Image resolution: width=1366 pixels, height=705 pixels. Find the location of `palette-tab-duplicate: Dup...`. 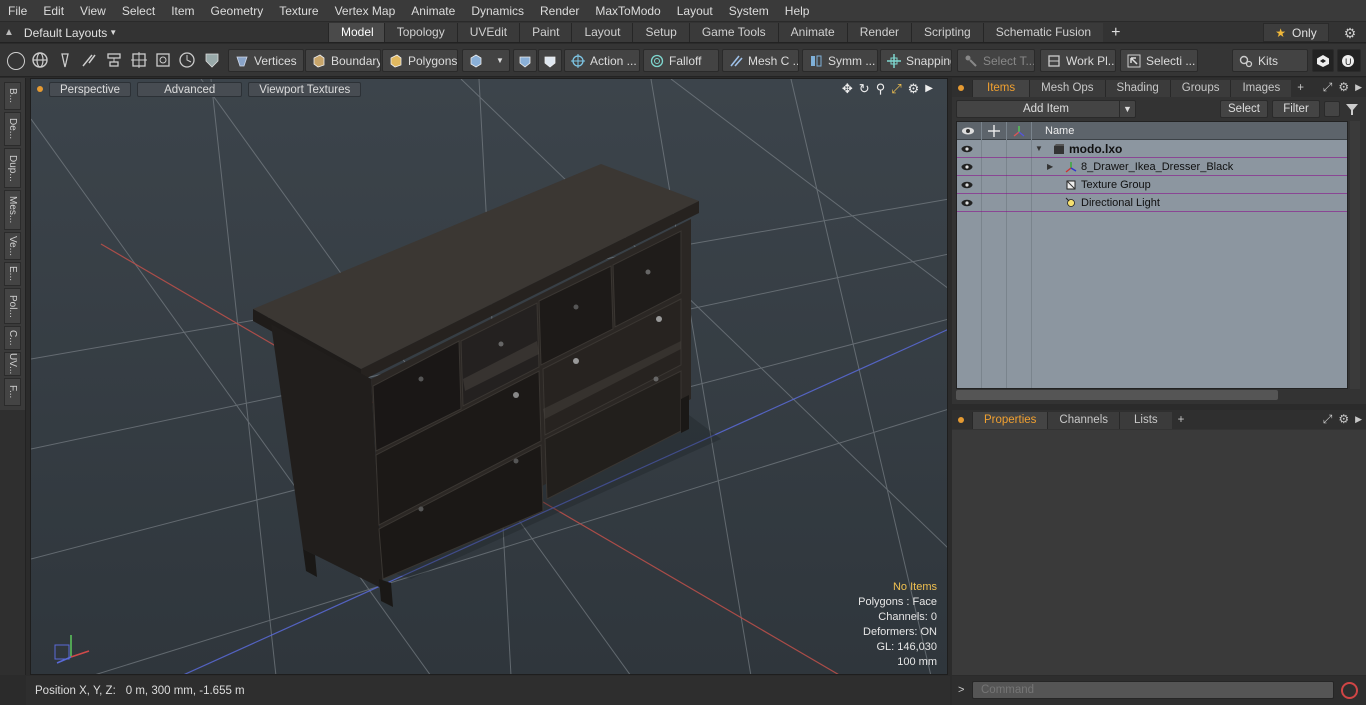

palette-tab-duplicate: Dup... is located at coordinates (12, 168).